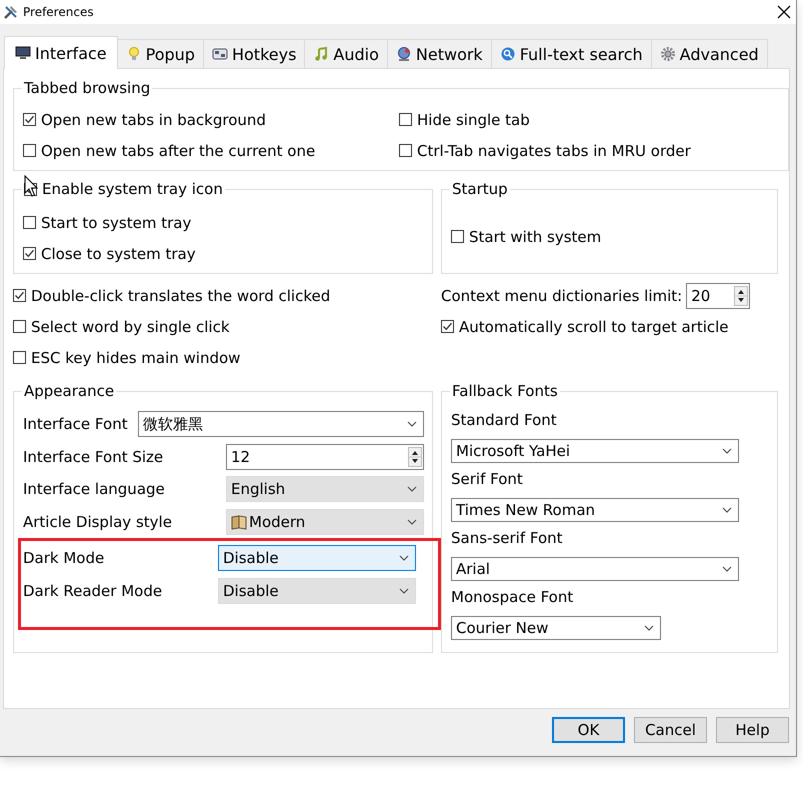 Image resolution: width=803 pixels, height=798 pixels. I want to click on dropdown: Courier New, so click(556, 628).